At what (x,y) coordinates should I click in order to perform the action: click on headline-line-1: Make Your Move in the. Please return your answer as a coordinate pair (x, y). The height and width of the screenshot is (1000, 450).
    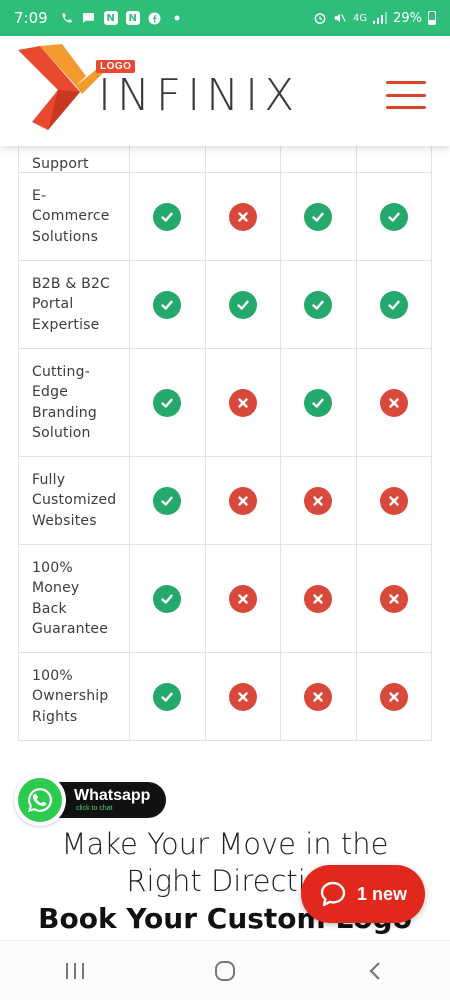
    Looking at the image, I should click on (225, 844).